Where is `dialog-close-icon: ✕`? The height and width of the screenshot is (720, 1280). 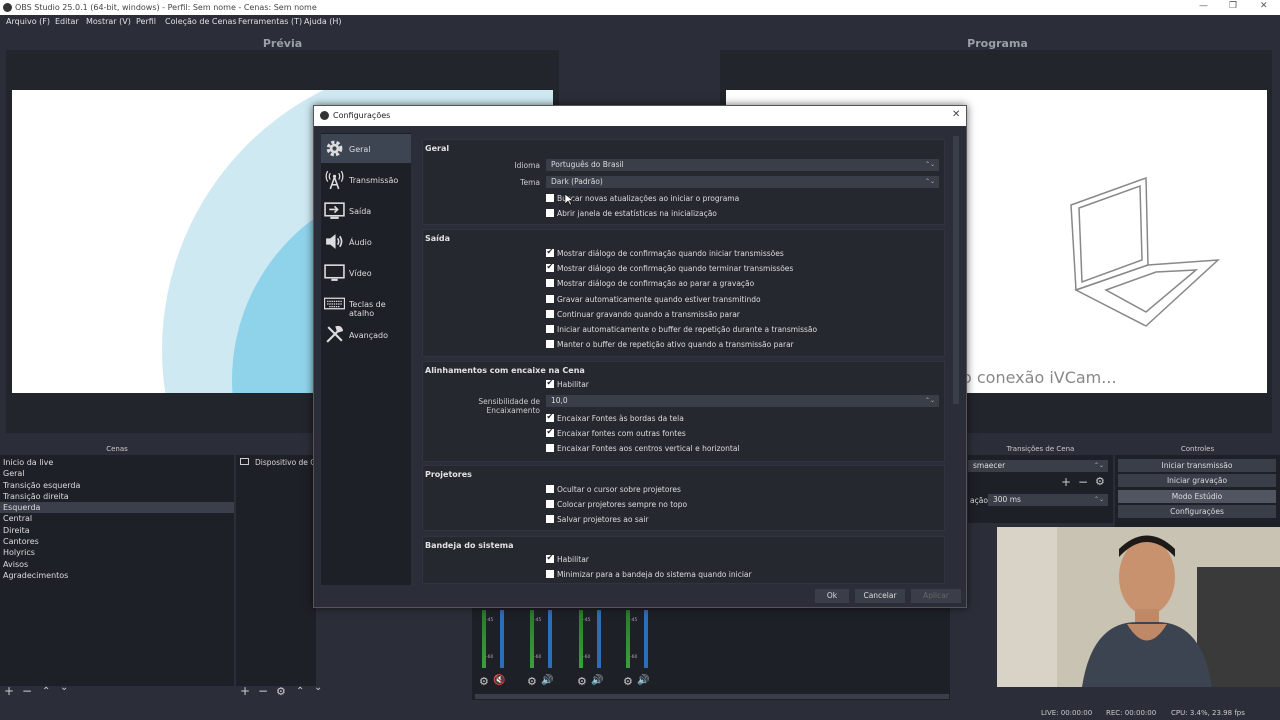 dialog-close-icon: ✕ is located at coordinates (956, 114).